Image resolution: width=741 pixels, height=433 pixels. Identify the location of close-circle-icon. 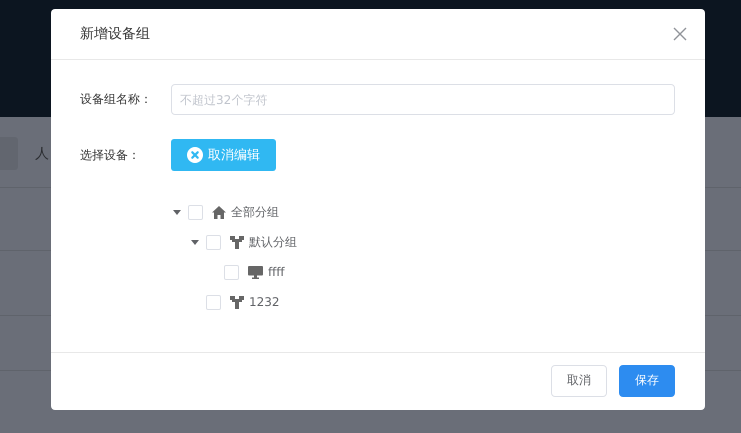
(195, 155).